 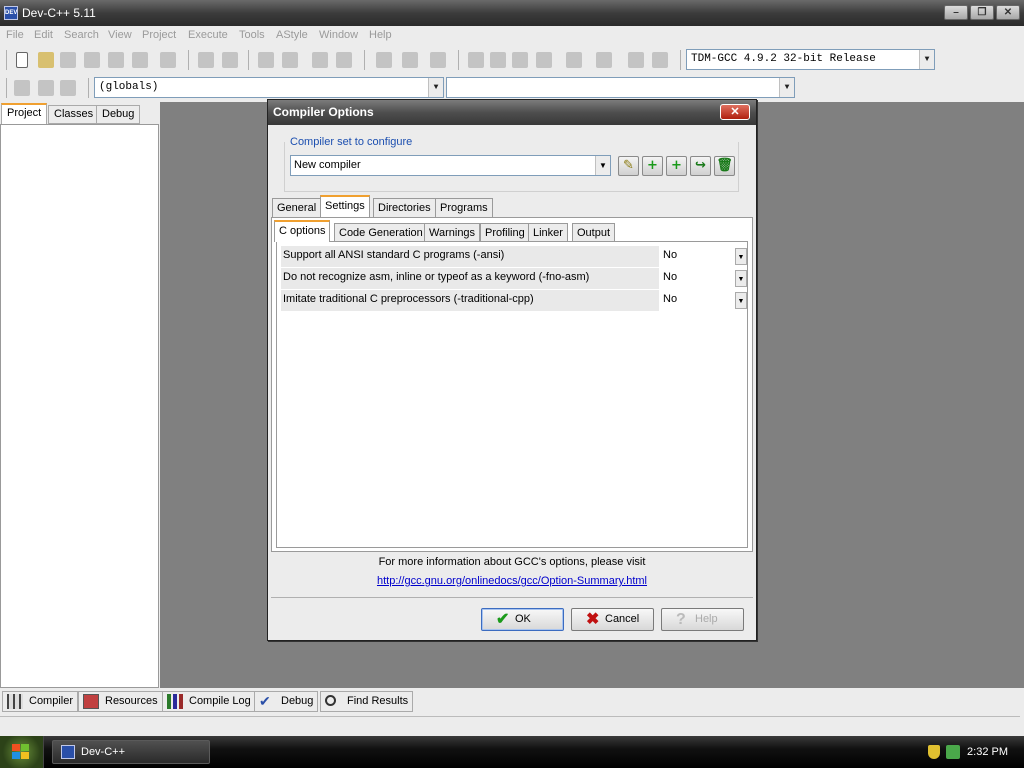 I want to click on rebuild-icon, so click(x=544, y=60).